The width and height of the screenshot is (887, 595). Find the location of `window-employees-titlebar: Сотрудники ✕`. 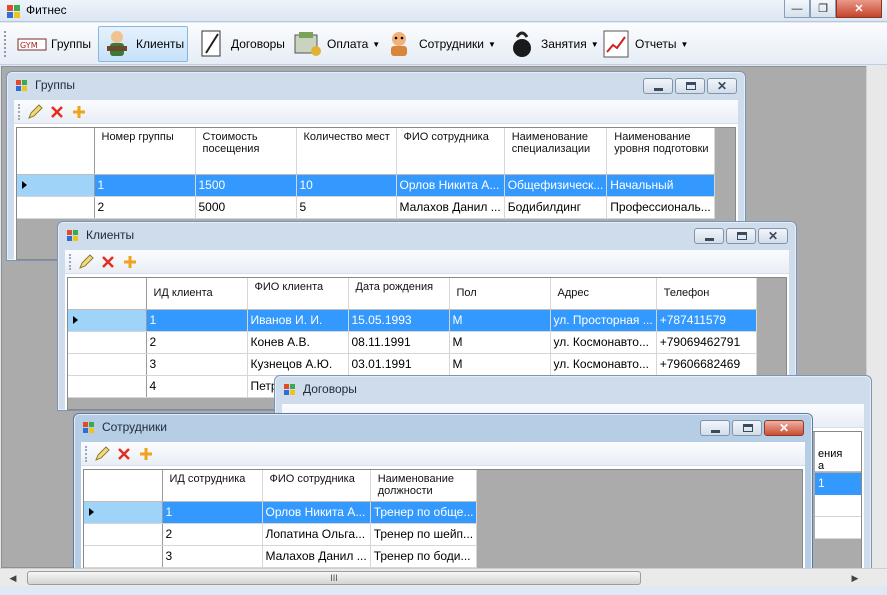

window-employees-titlebar: Сотрудники ✕ is located at coordinates (443, 427).